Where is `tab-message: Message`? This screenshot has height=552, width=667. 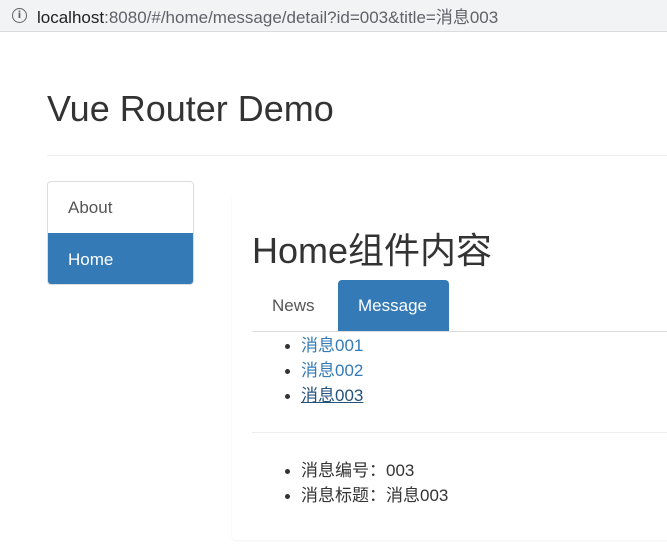
tab-message: Message is located at coordinates (393, 305).